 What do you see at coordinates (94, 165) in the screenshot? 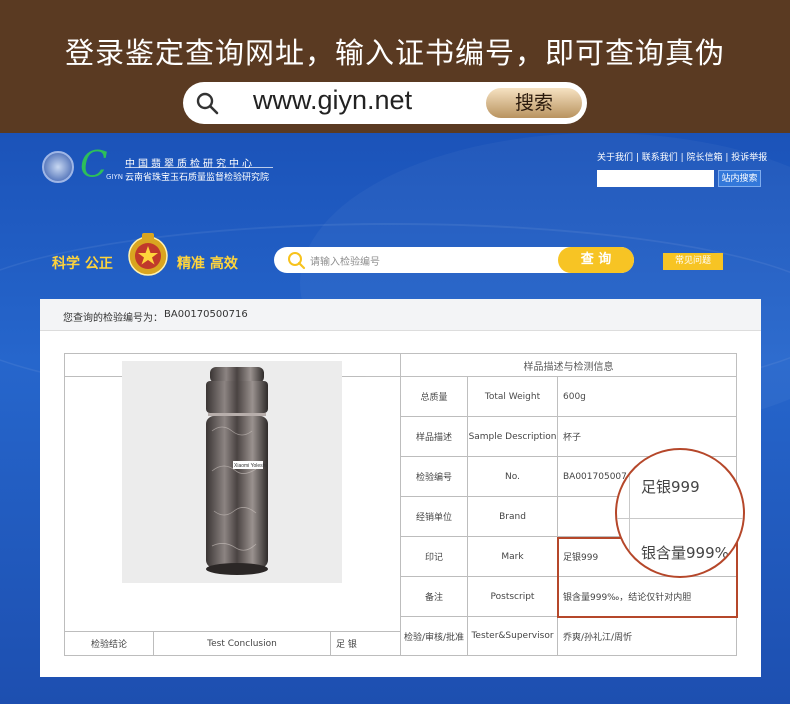
I see `giyn-logo-icon: C` at bounding box center [94, 165].